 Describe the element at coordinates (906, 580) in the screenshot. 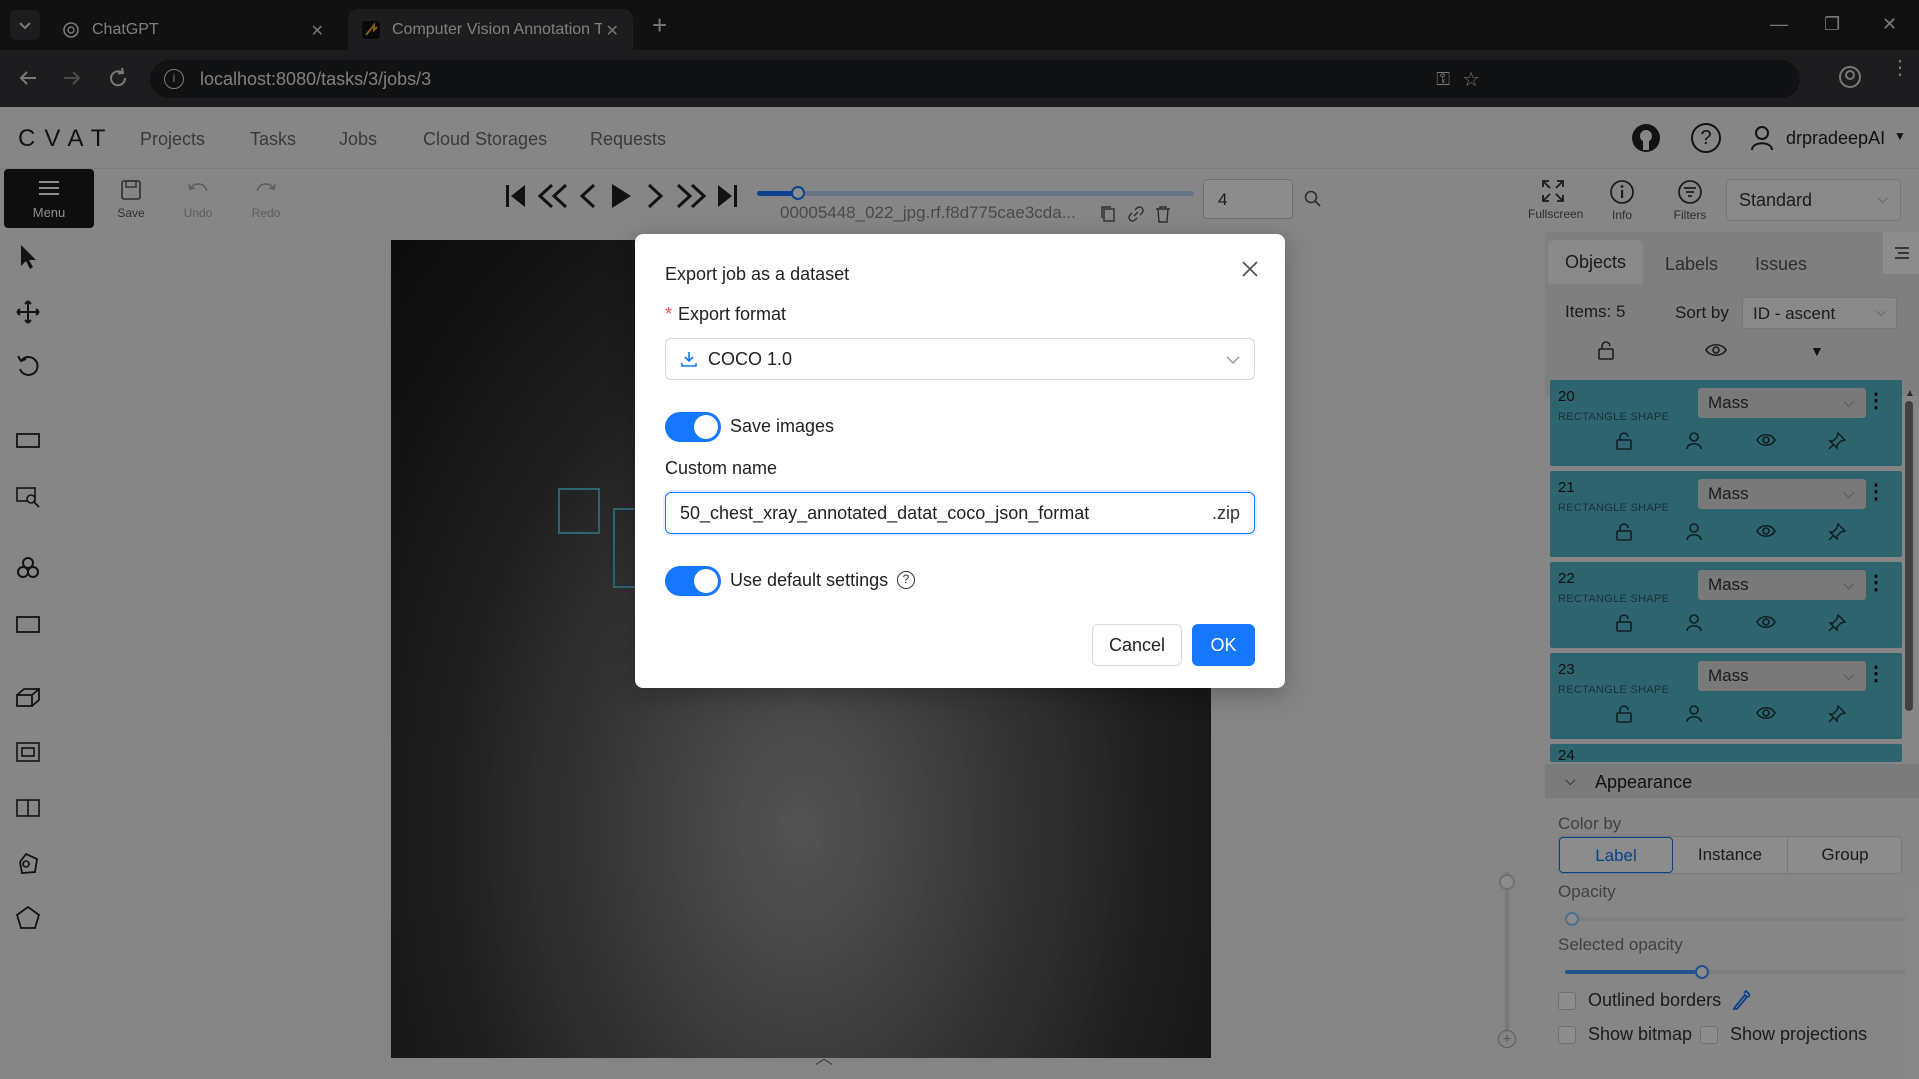

I see `help-circle-icon: ?` at that location.